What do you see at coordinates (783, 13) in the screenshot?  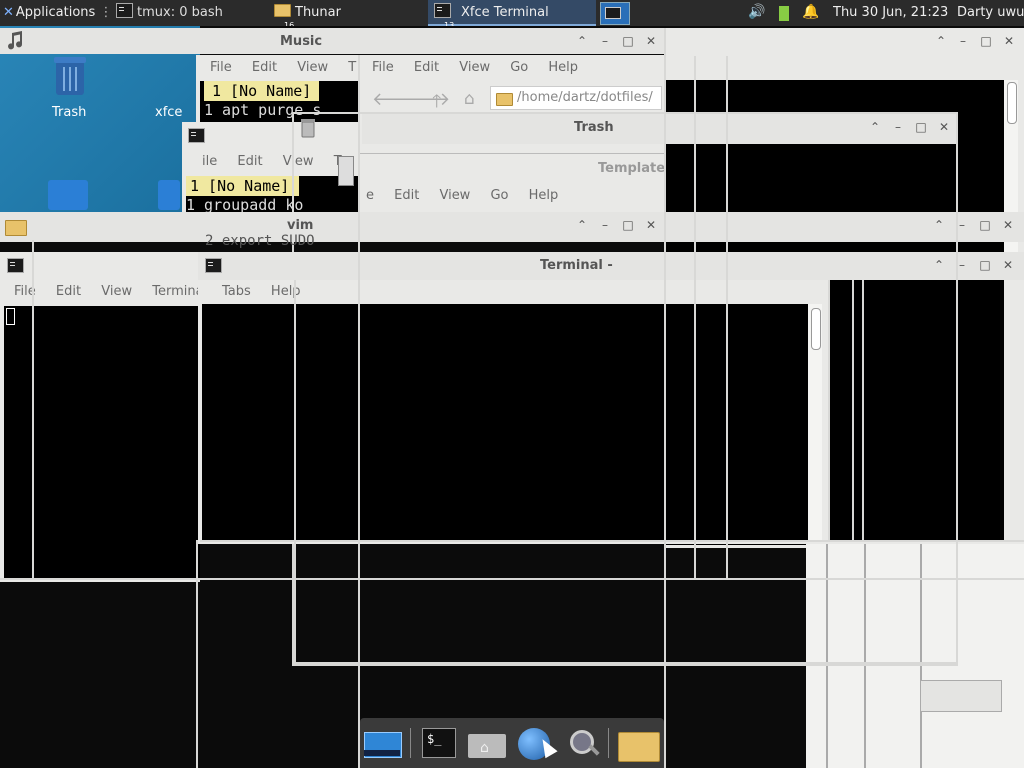 I see `battery-icon` at bounding box center [783, 13].